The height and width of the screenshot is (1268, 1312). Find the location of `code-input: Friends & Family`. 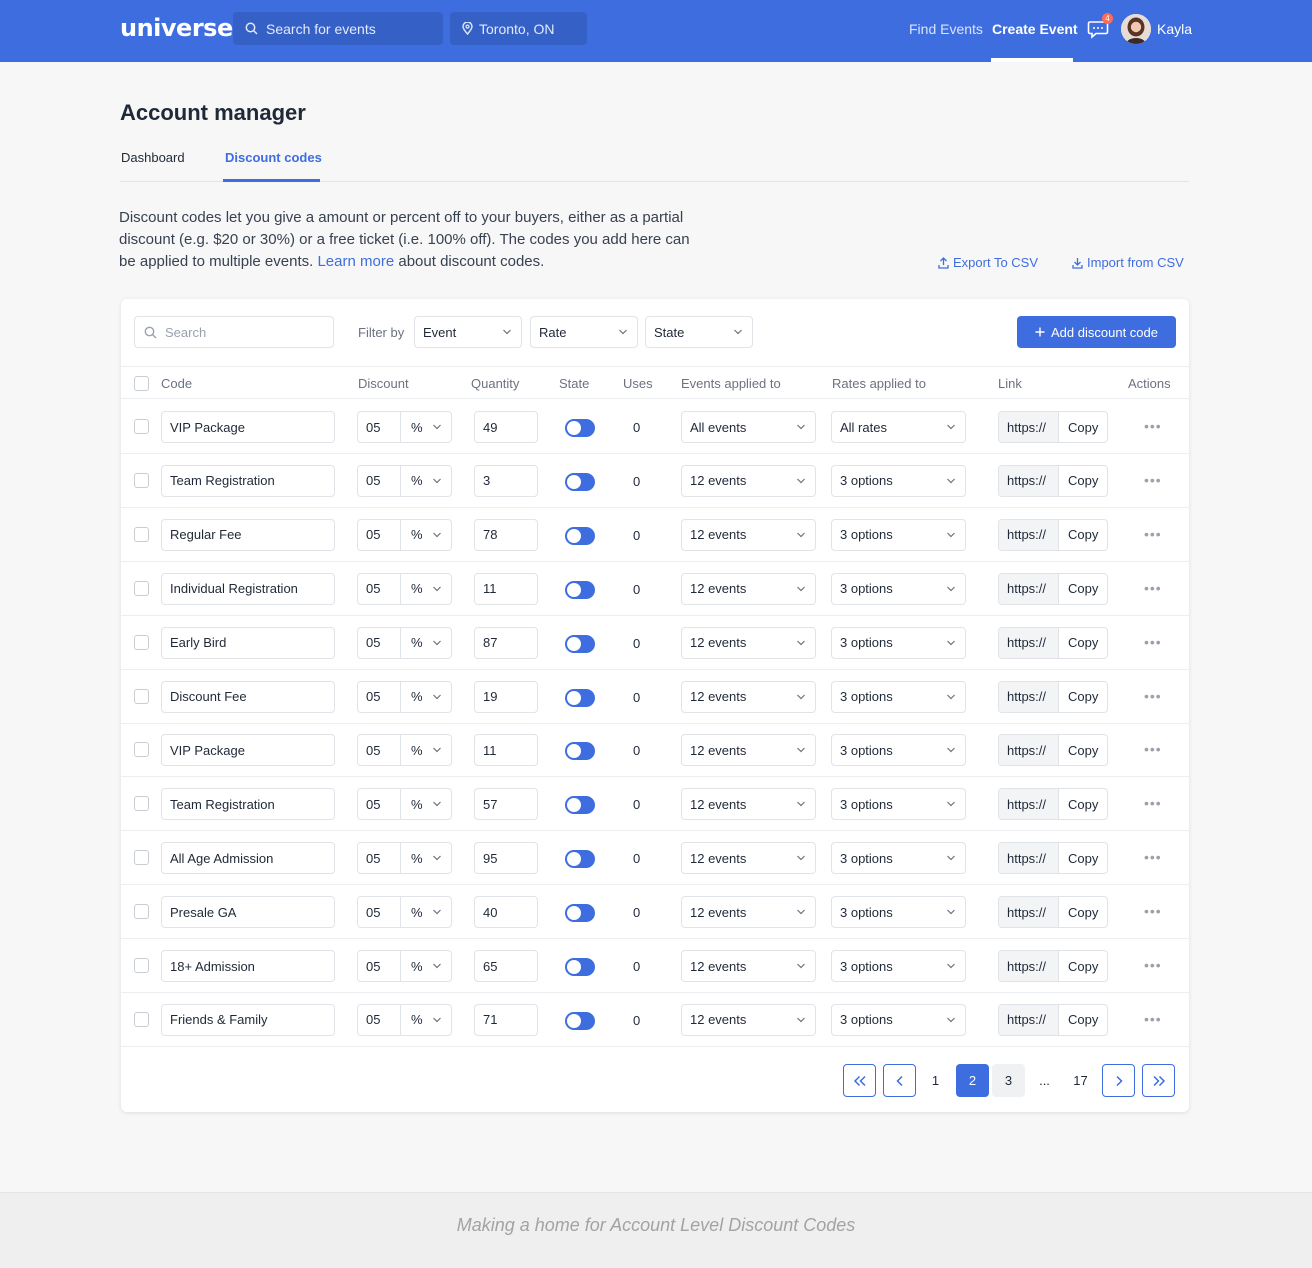

code-input: Friends & Family is located at coordinates (248, 1019).